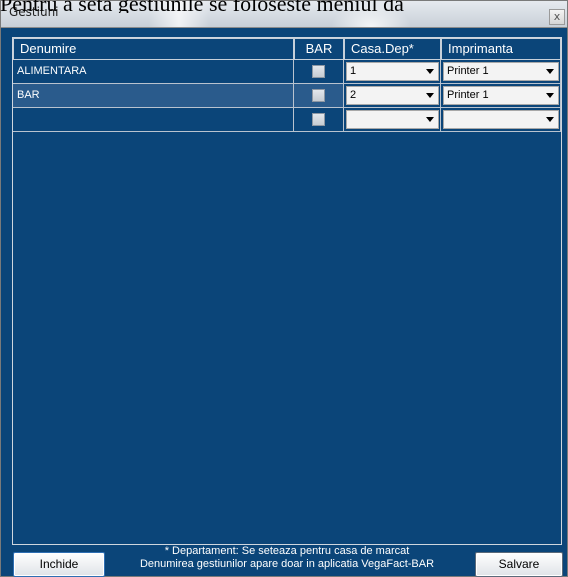  What do you see at coordinates (353, 95) in the screenshot?
I see `casa-dep-value: 2` at bounding box center [353, 95].